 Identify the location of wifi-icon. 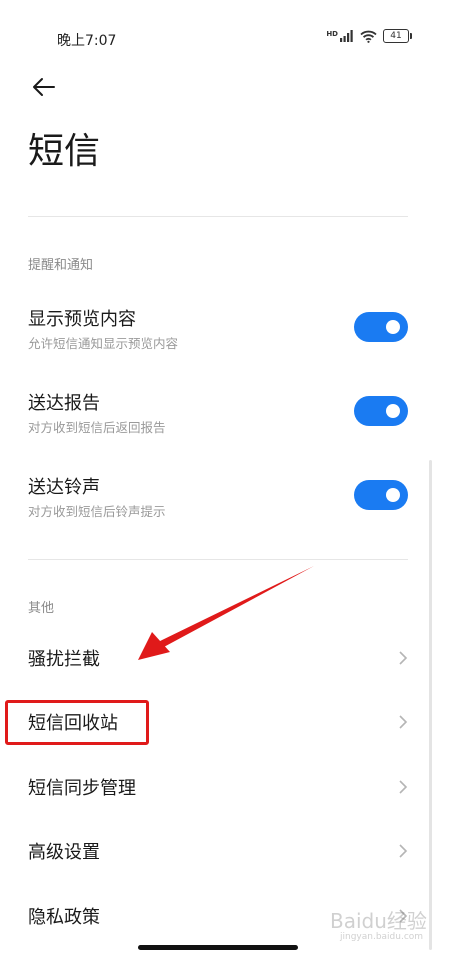
(368, 36).